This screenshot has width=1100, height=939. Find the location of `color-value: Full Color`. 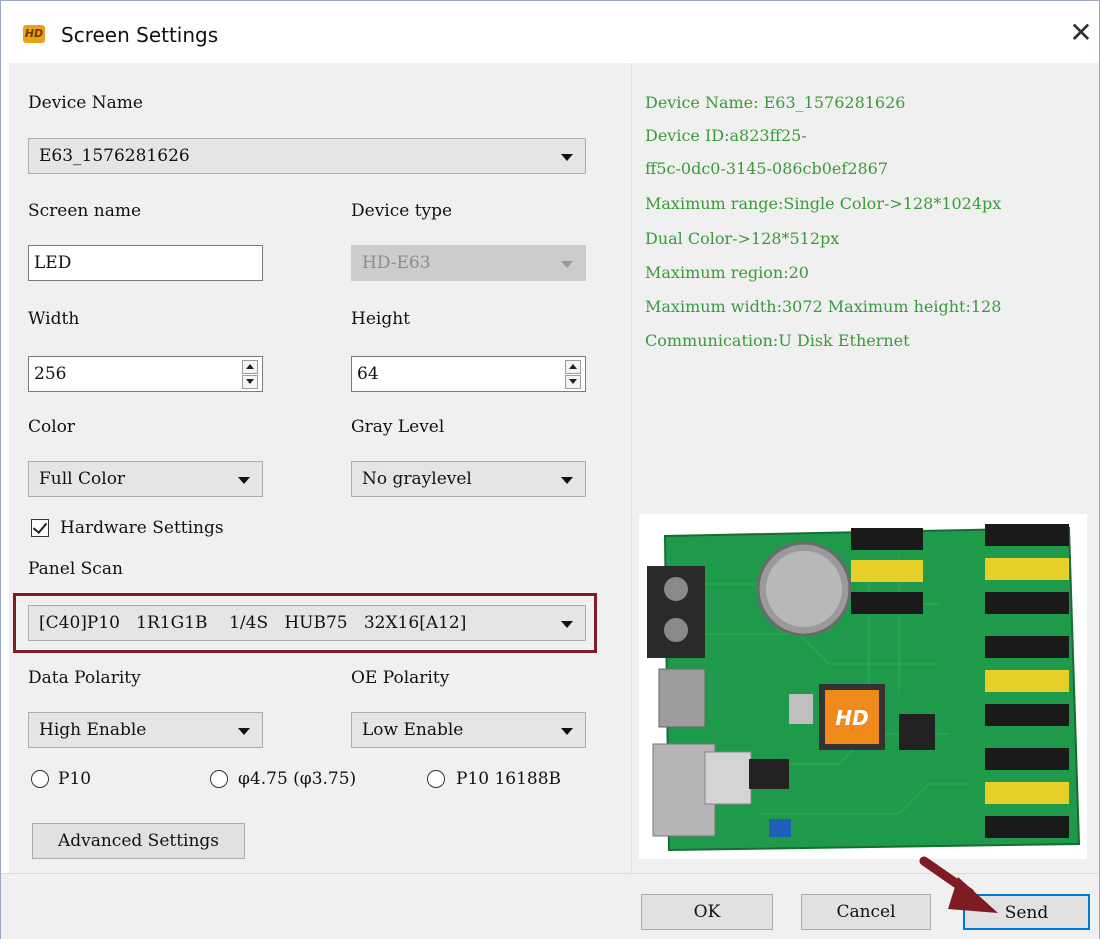

color-value: Full Color is located at coordinates (82, 479).